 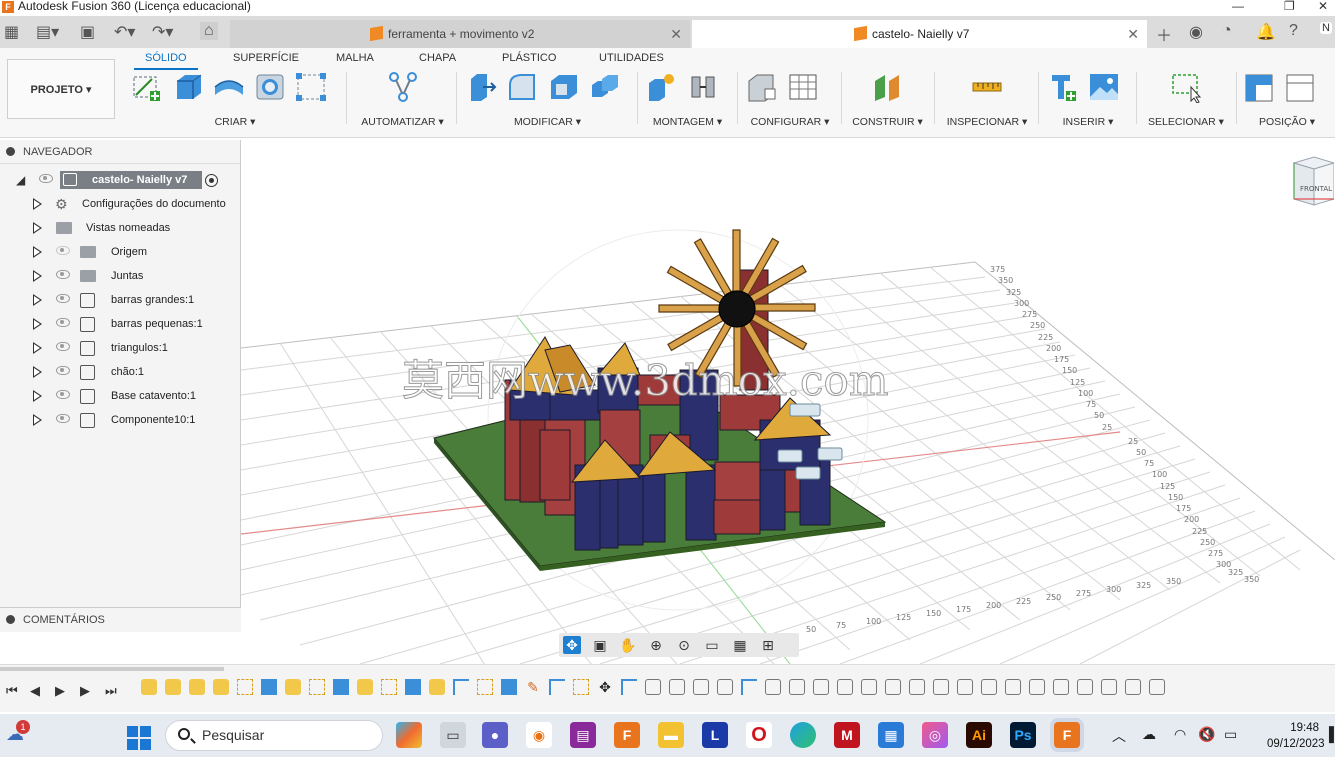 What do you see at coordinates (124, 32) in the screenshot?
I see `undo-icon: ↶▾` at bounding box center [124, 32].